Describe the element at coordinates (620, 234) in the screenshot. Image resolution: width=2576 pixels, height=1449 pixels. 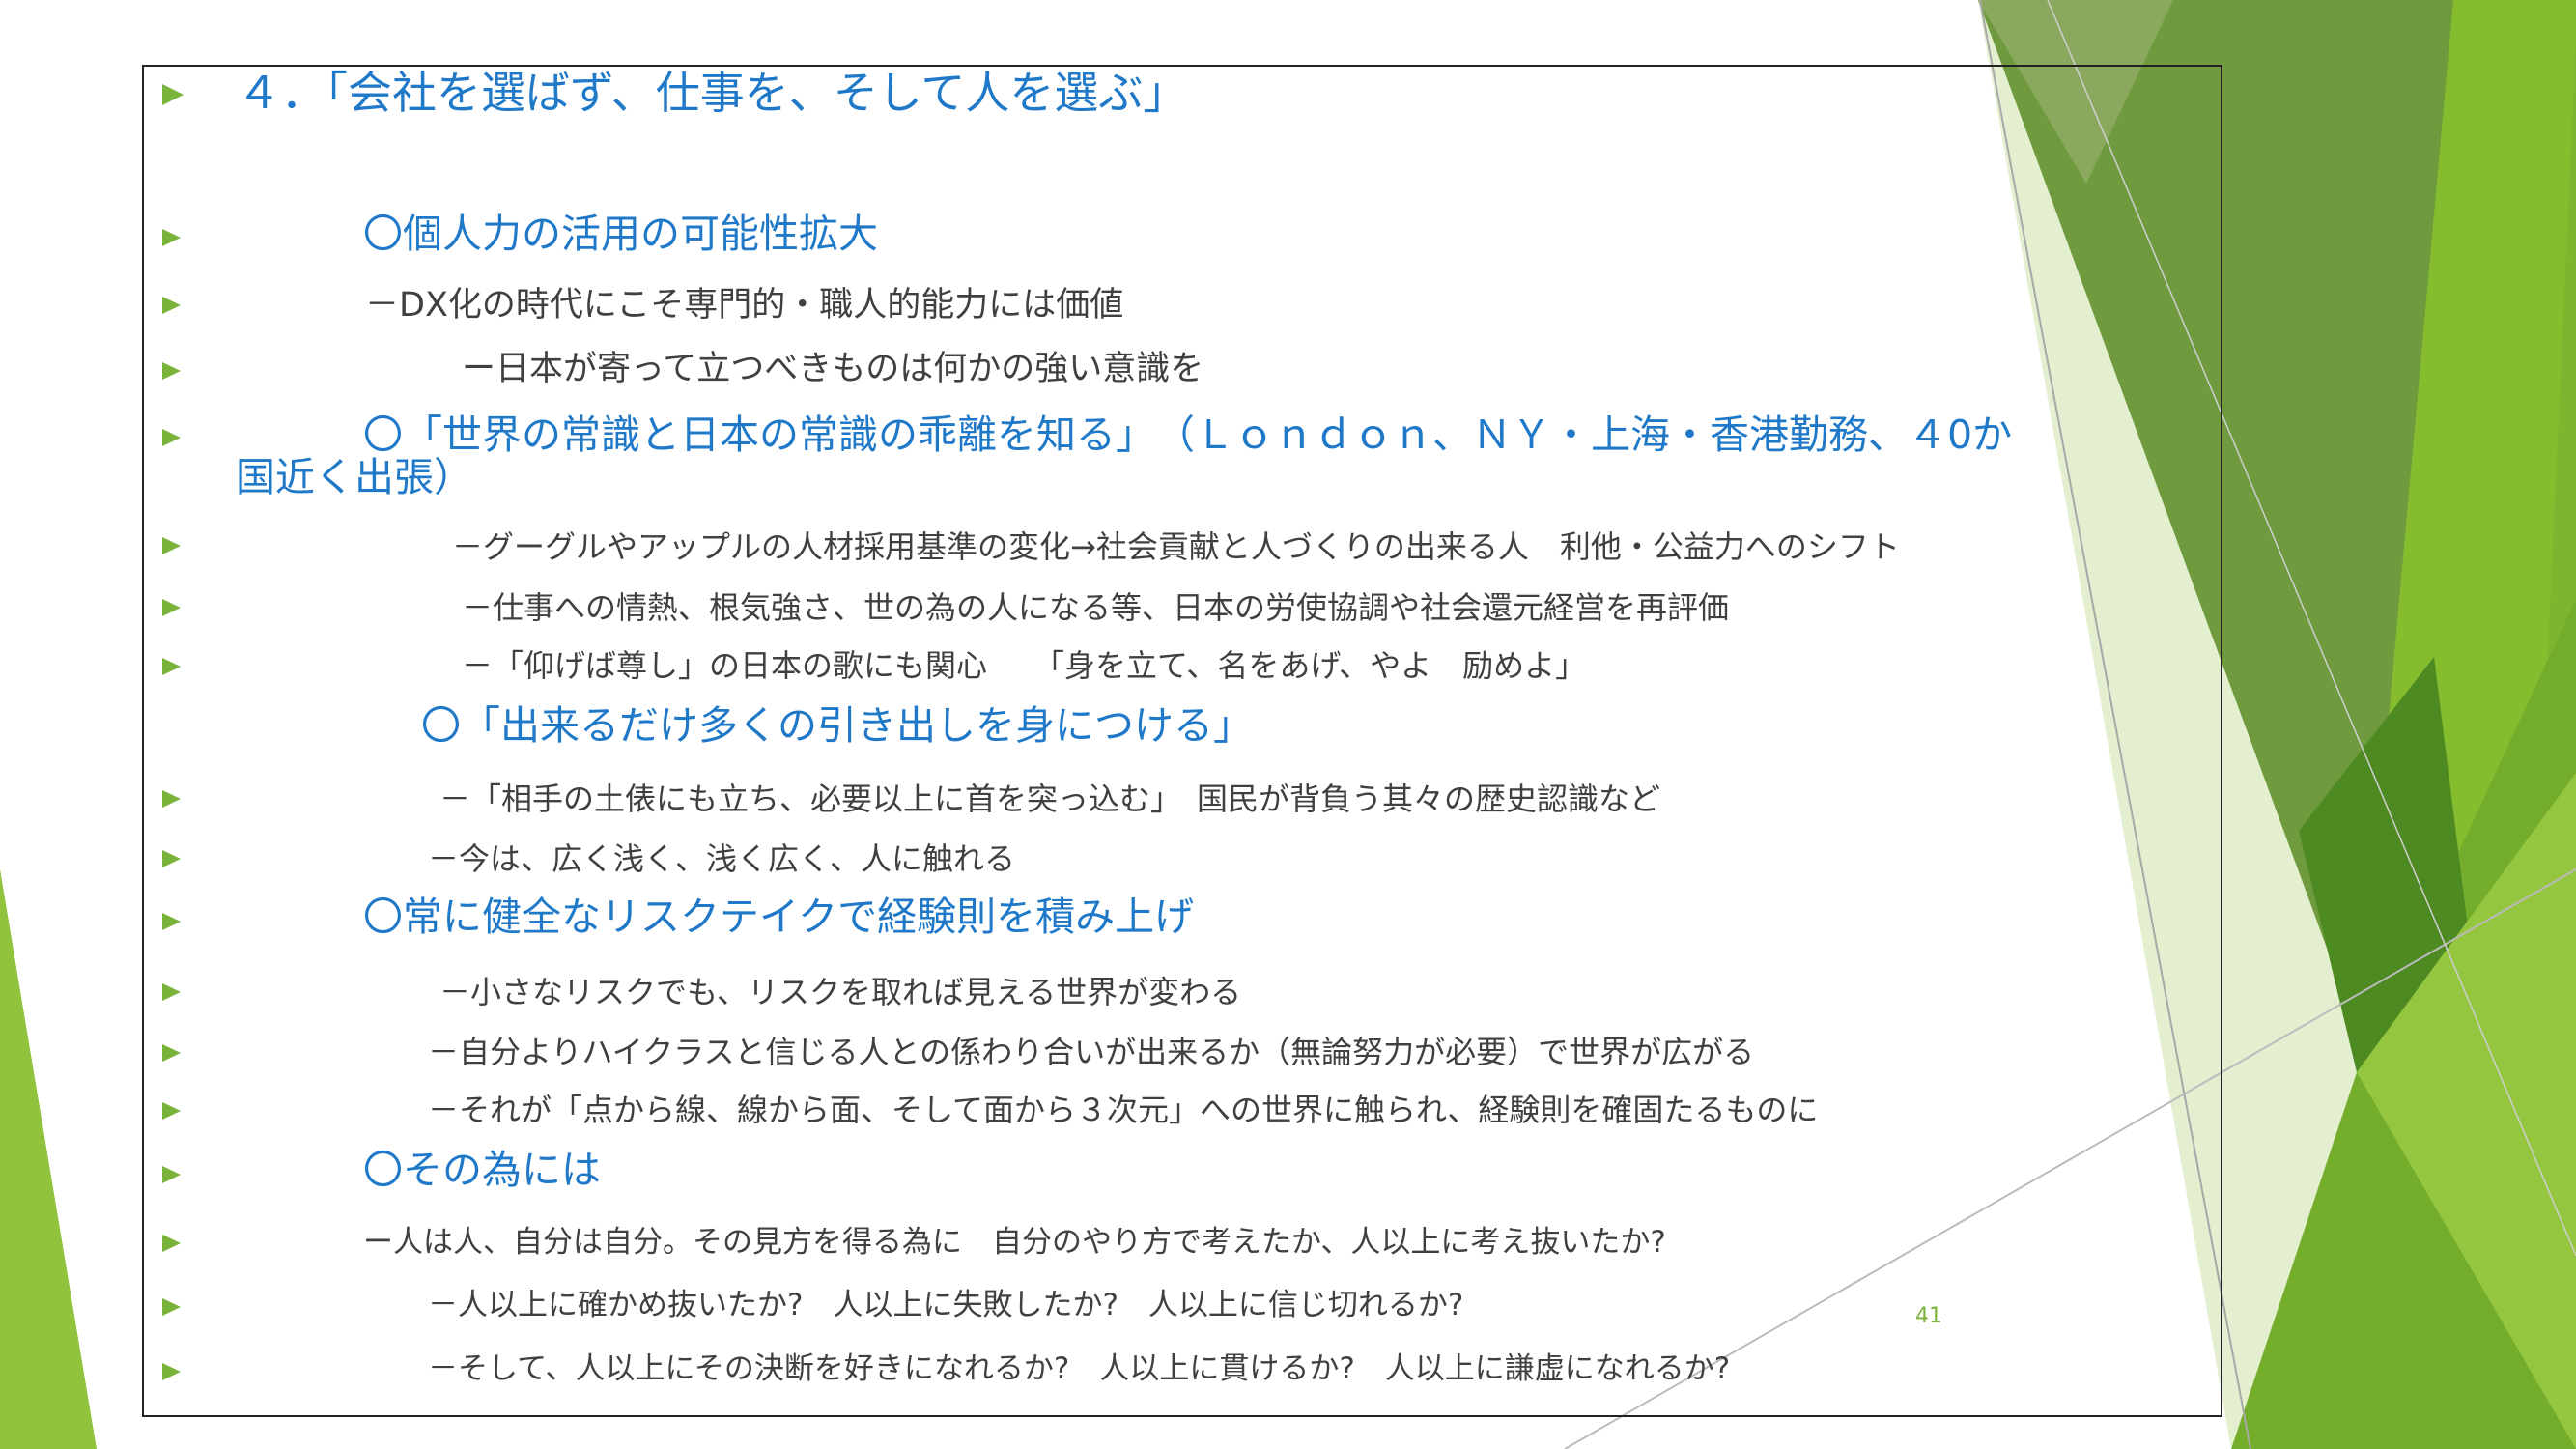
I see `section-heading: 〇個人力の活用の可能性拡大` at that location.